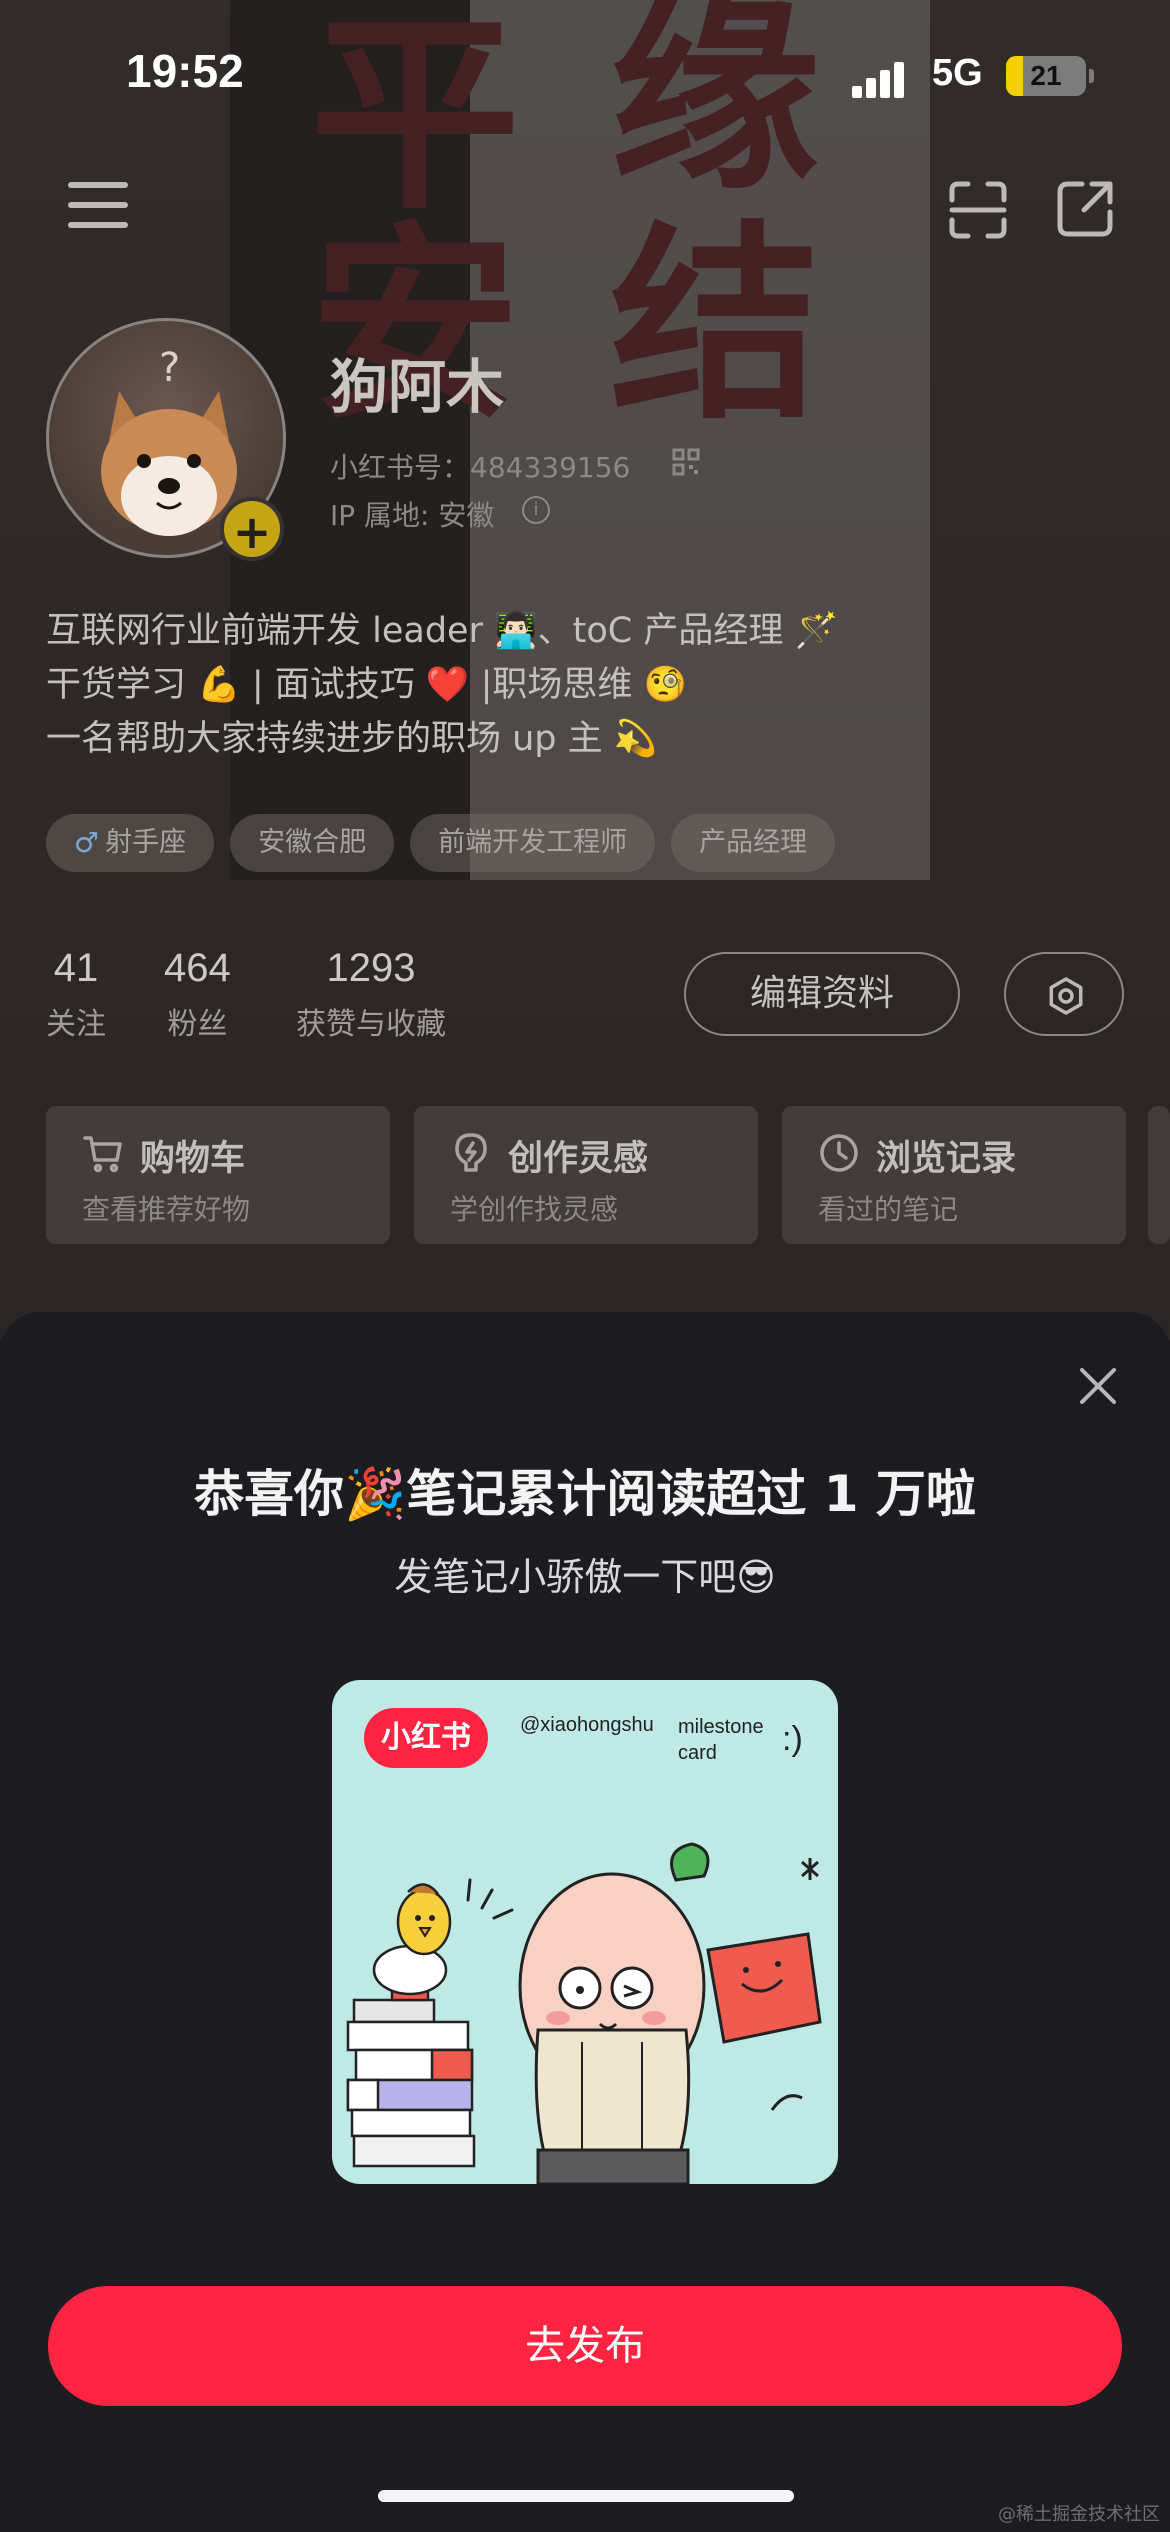  I want to click on menu-icon, so click(98, 205).